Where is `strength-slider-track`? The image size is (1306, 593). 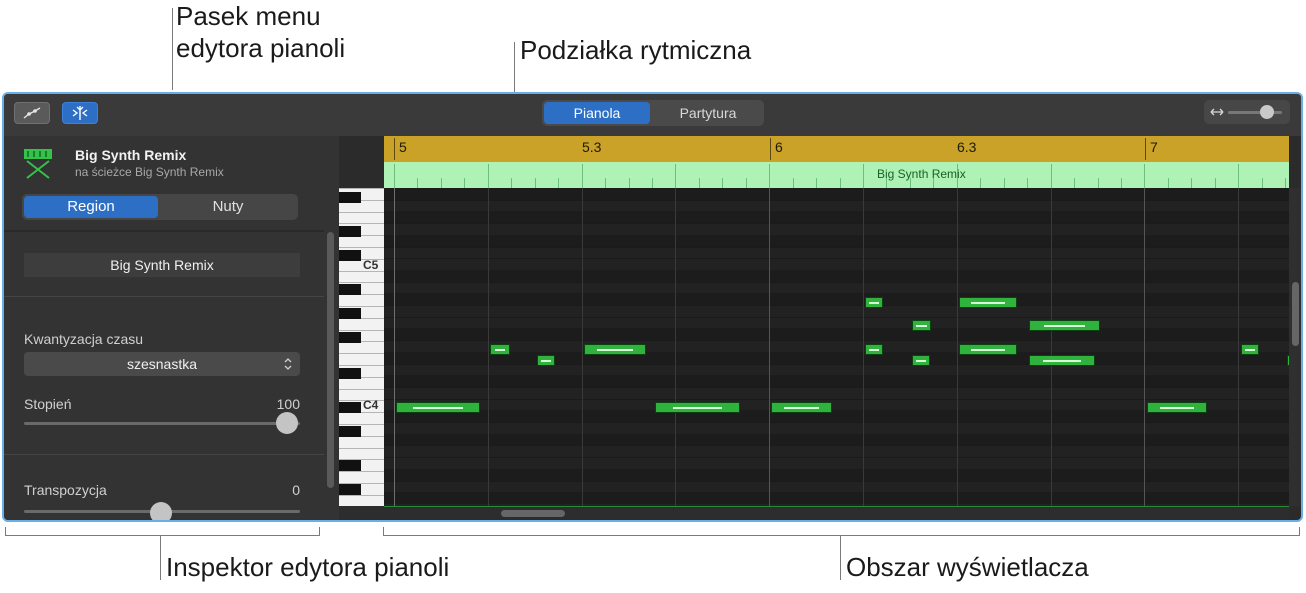
strength-slider-track is located at coordinates (162, 423).